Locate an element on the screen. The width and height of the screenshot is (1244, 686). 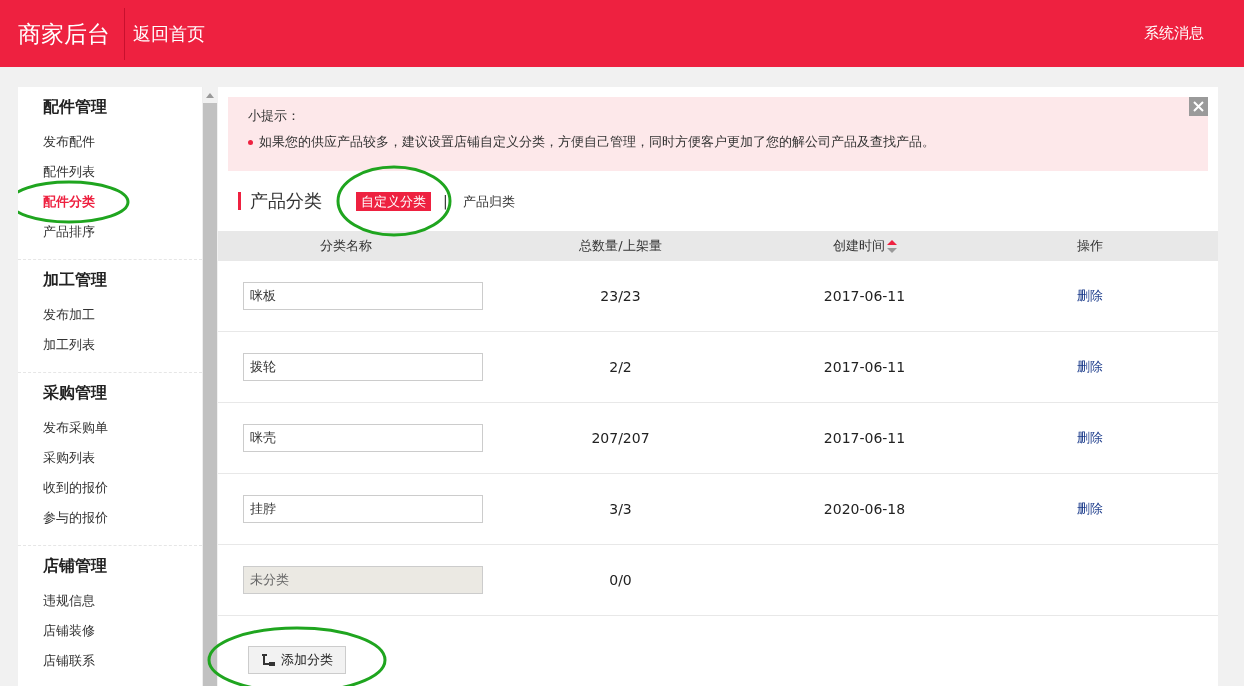
sidebar-item: 店铺联系 is located at coordinates (69, 661).